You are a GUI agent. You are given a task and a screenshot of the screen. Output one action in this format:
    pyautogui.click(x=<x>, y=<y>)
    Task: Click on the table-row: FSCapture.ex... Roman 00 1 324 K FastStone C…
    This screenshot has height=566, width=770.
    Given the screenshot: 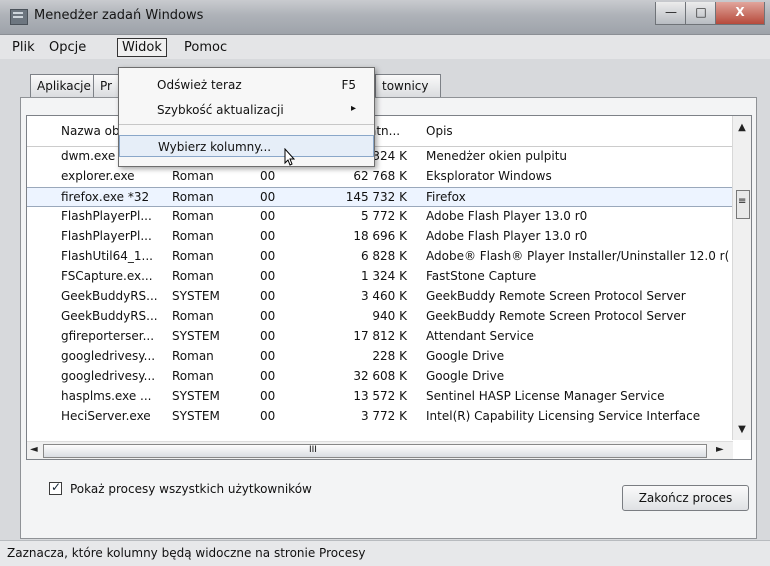 What is the action you would take?
    pyautogui.click(x=380, y=277)
    